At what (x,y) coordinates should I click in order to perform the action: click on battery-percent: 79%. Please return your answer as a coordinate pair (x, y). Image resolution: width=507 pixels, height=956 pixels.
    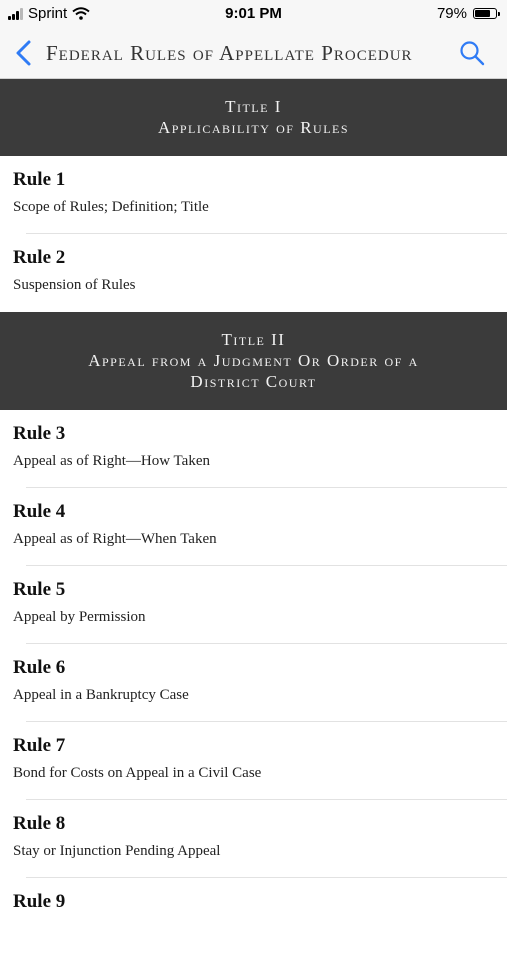
    Looking at the image, I should click on (451, 13).